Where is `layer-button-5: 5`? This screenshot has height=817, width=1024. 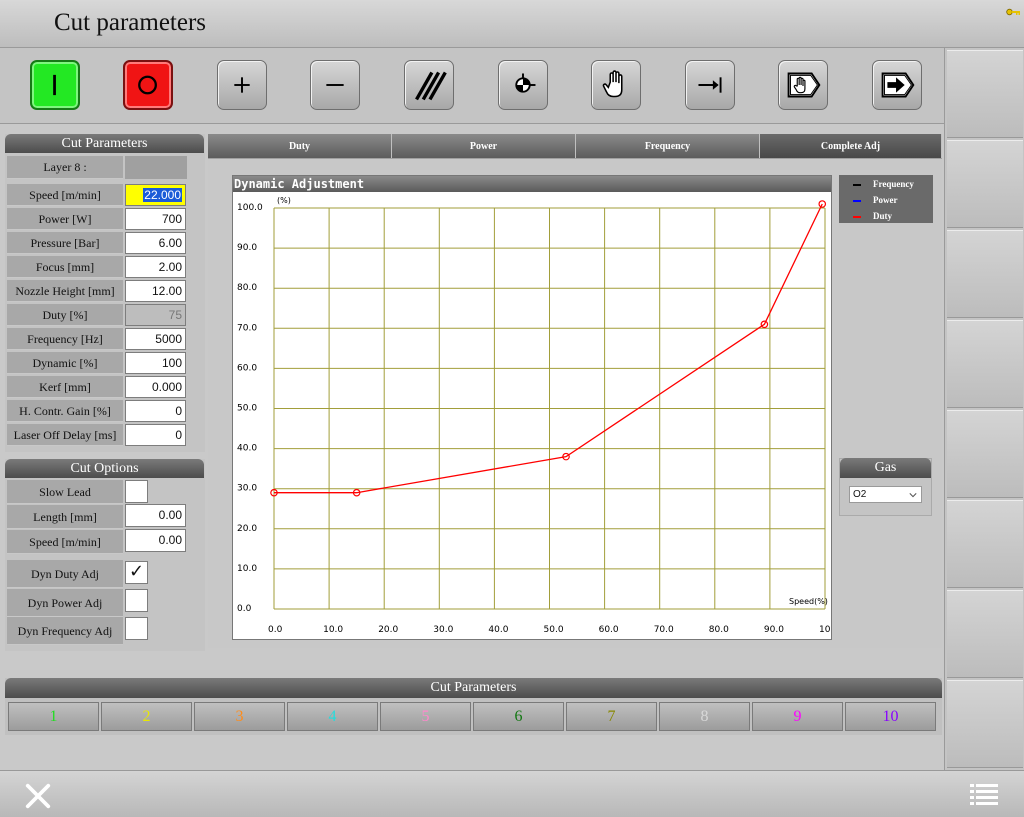
layer-button-5: 5 is located at coordinates (425, 716).